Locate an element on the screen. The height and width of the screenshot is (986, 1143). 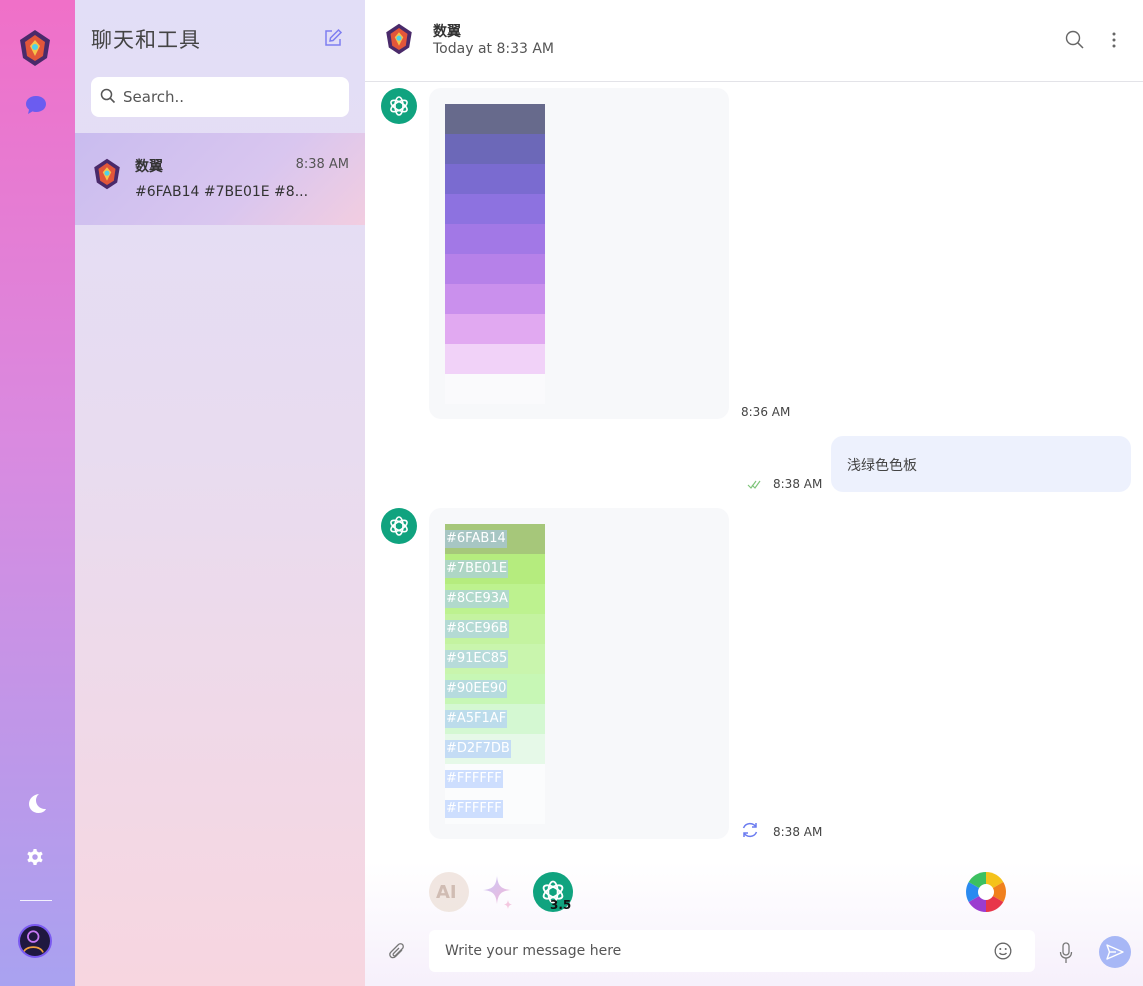
user-avatar is located at coordinates (35, 941).